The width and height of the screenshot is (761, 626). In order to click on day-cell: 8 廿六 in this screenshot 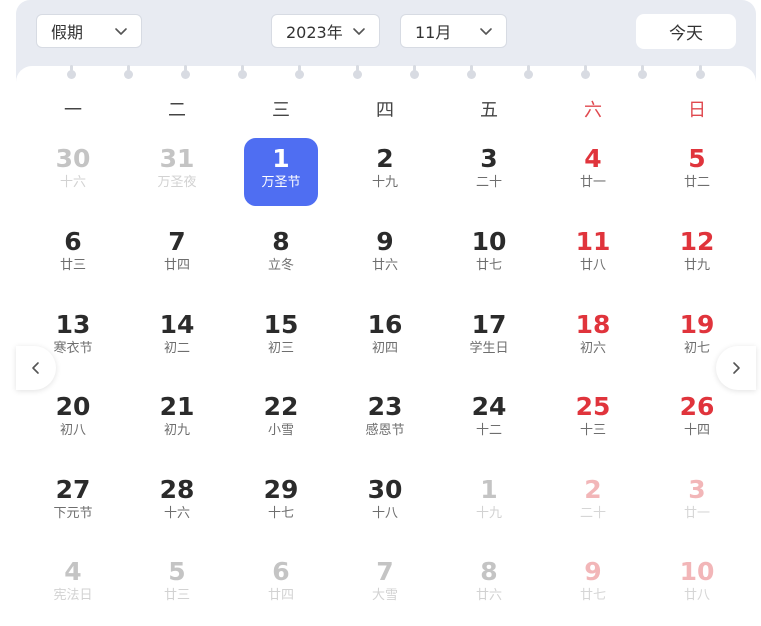, I will do `click(489, 585)`.